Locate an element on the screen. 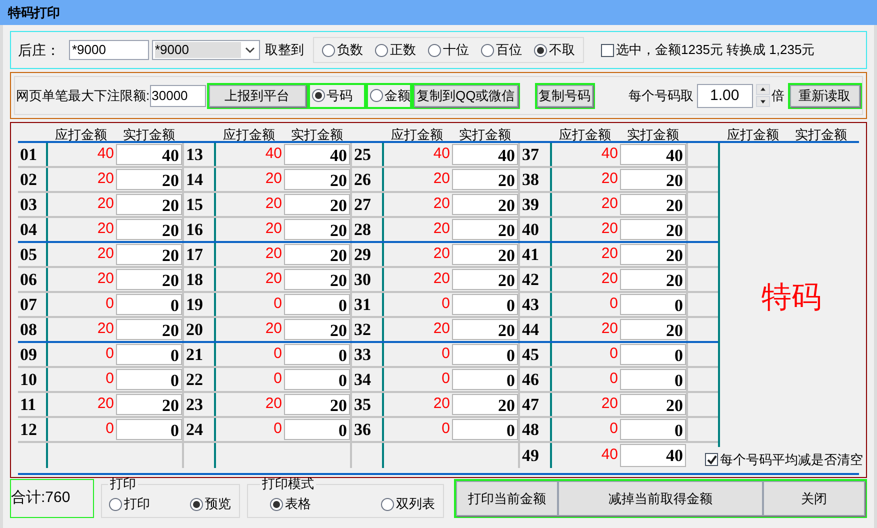  number-label: 36 is located at coordinates (362, 429).